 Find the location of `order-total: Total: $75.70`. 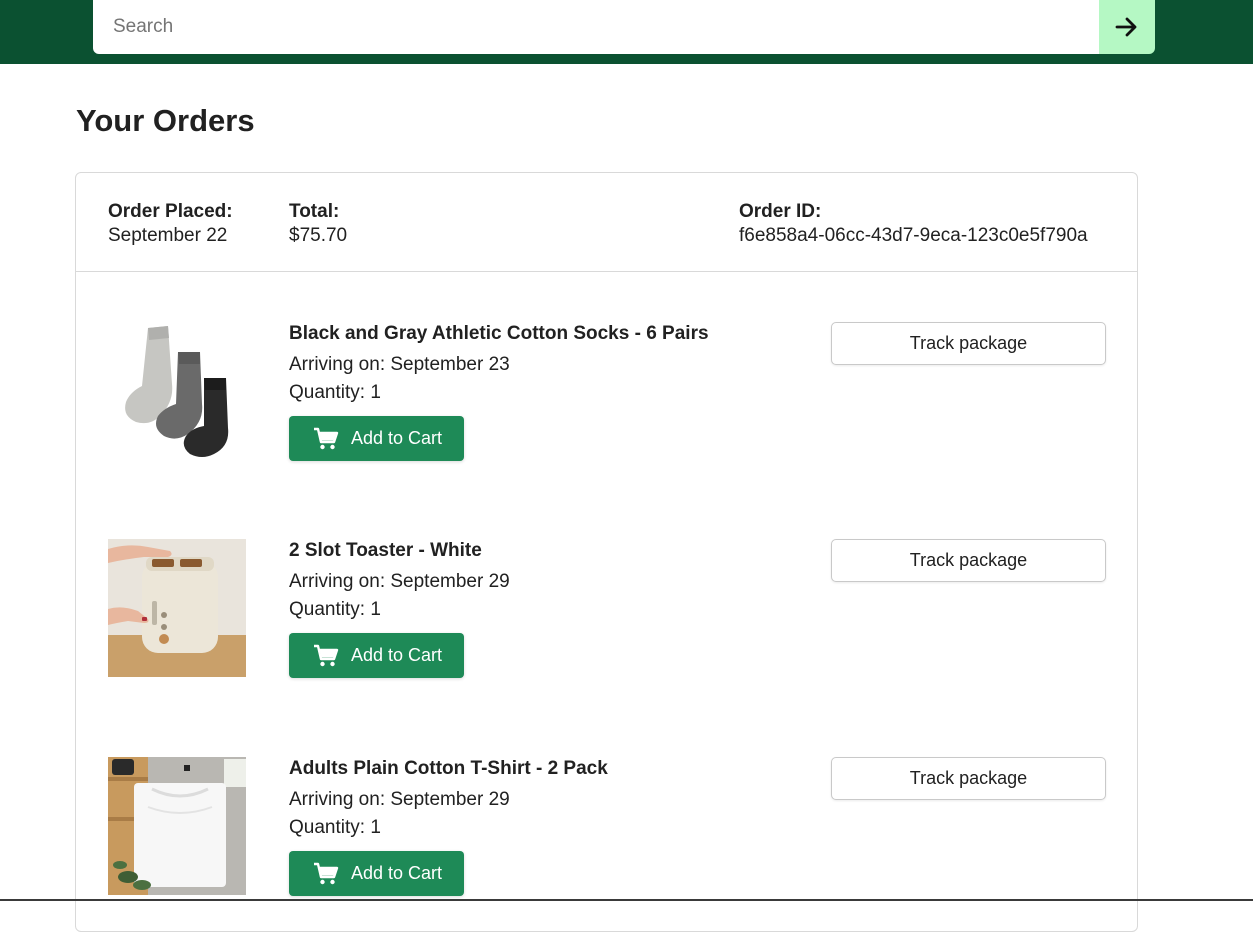

order-total: Total: $75.70 is located at coordinates (318, 224).